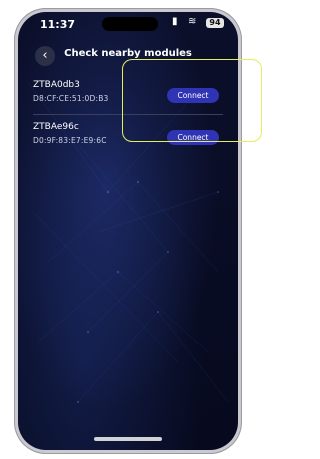 The height and width of the screenshot is (459, 320). I want to click on highlight-callout, so click(192, 100).